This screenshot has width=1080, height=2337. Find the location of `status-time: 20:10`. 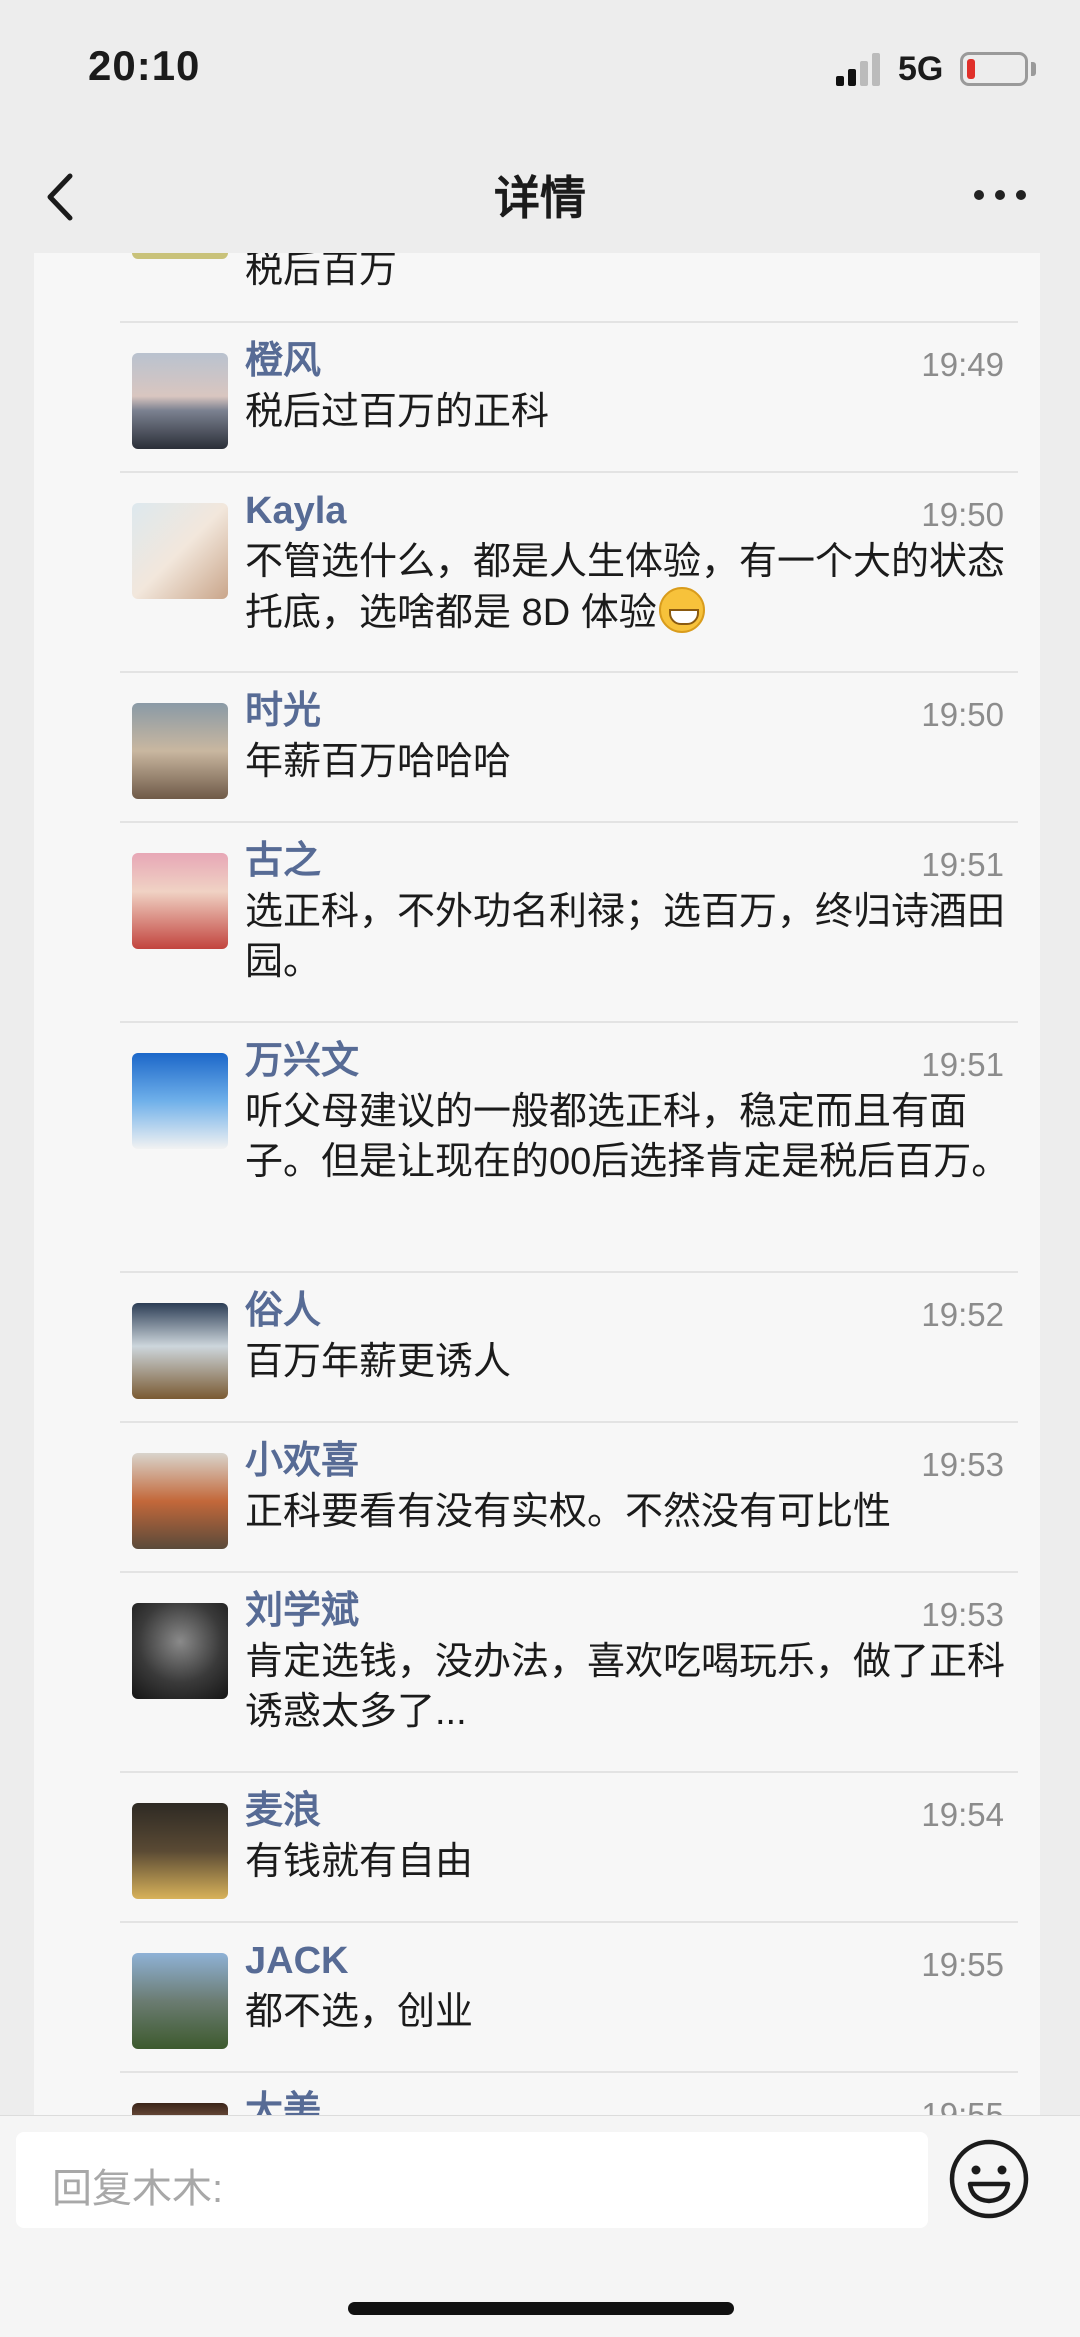

status-time: 20:10 is located at coordinates (144, 65).